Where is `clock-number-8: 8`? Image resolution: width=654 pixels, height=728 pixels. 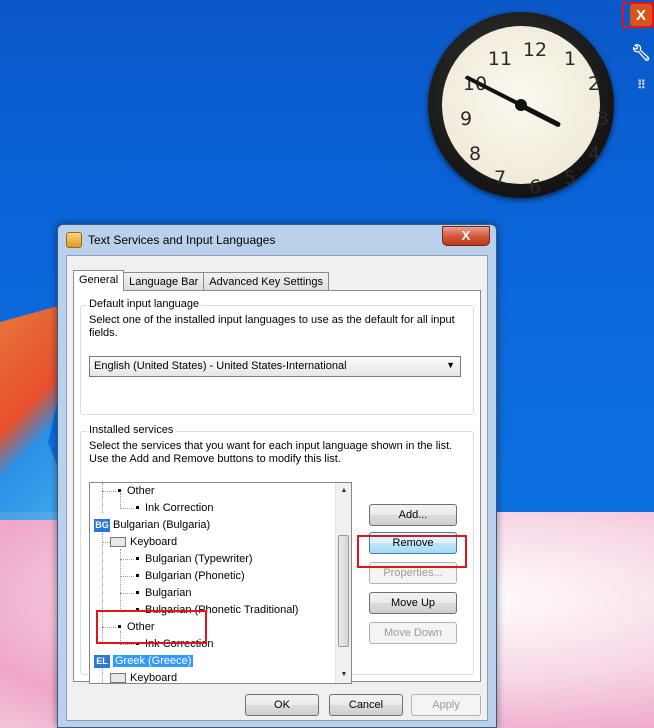
clock-number-8: 8 is located at coordinates (475, 154).